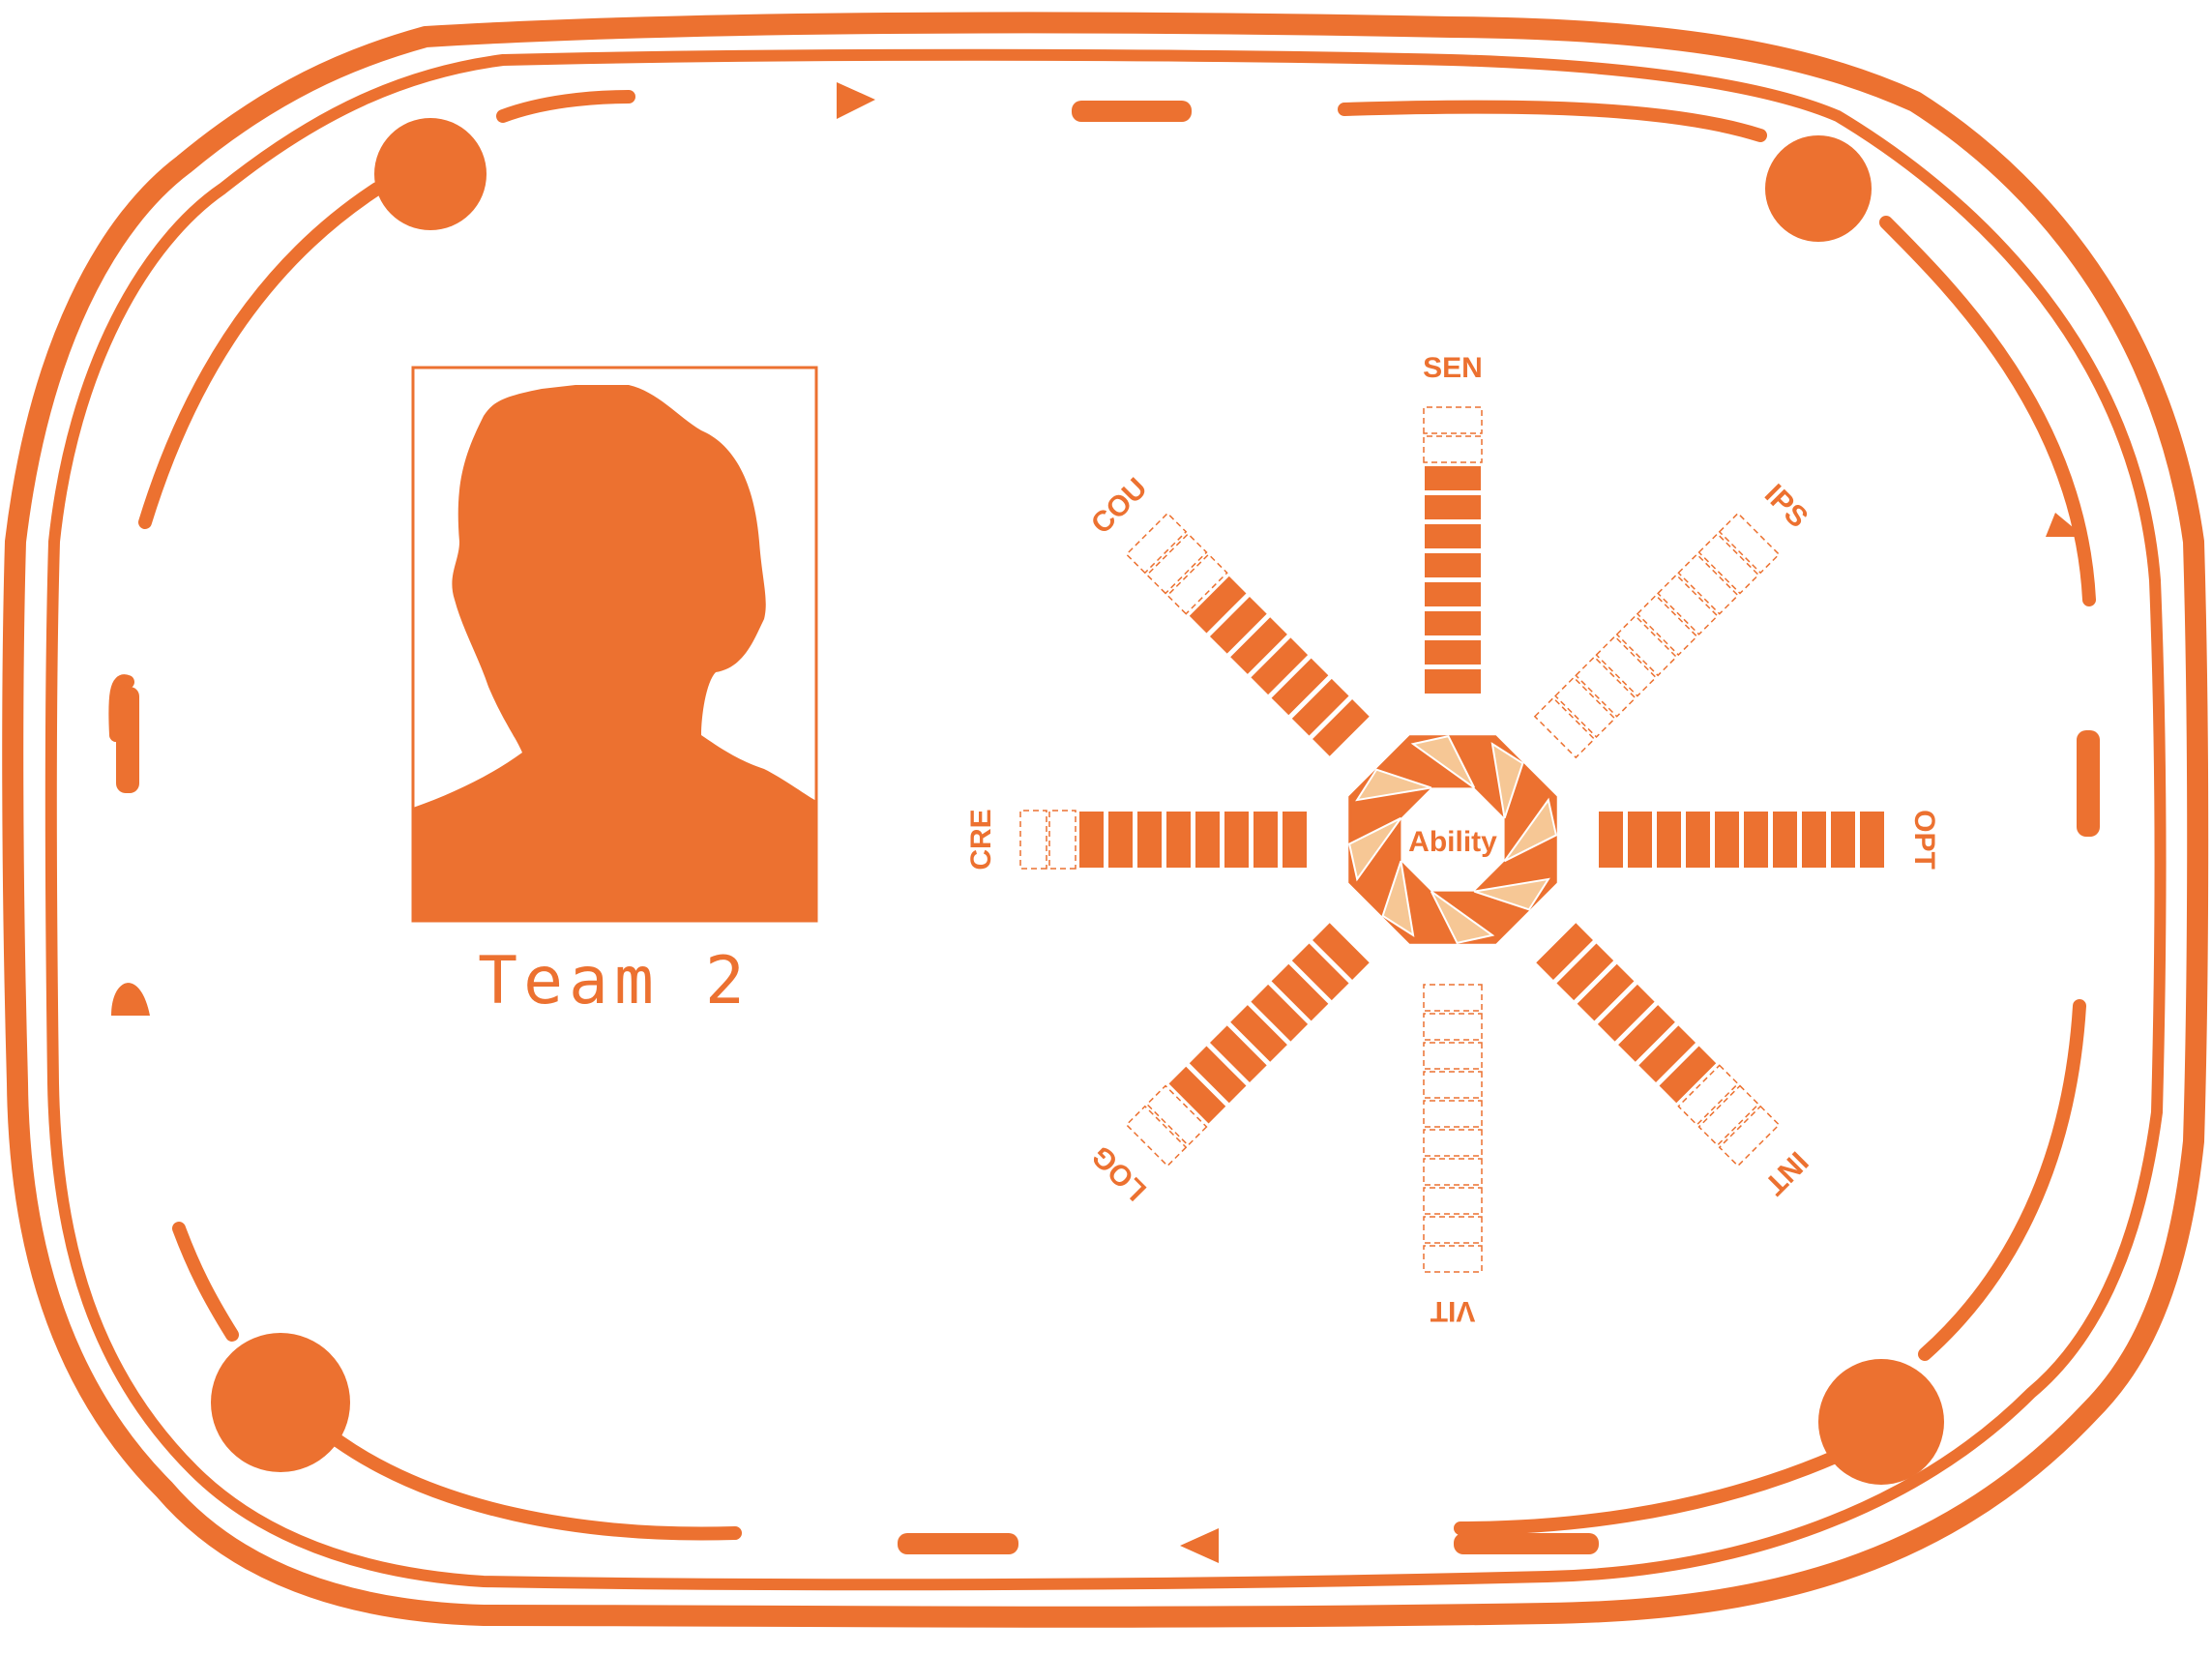  Describe the element at coordinates (1119, 506) in the screenshot. I see `stat-label-cou: COU` at that location.